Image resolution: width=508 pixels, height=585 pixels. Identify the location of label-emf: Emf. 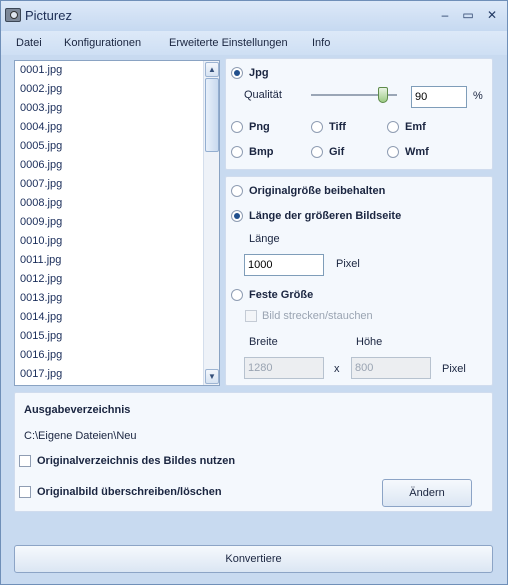
(415, 127).